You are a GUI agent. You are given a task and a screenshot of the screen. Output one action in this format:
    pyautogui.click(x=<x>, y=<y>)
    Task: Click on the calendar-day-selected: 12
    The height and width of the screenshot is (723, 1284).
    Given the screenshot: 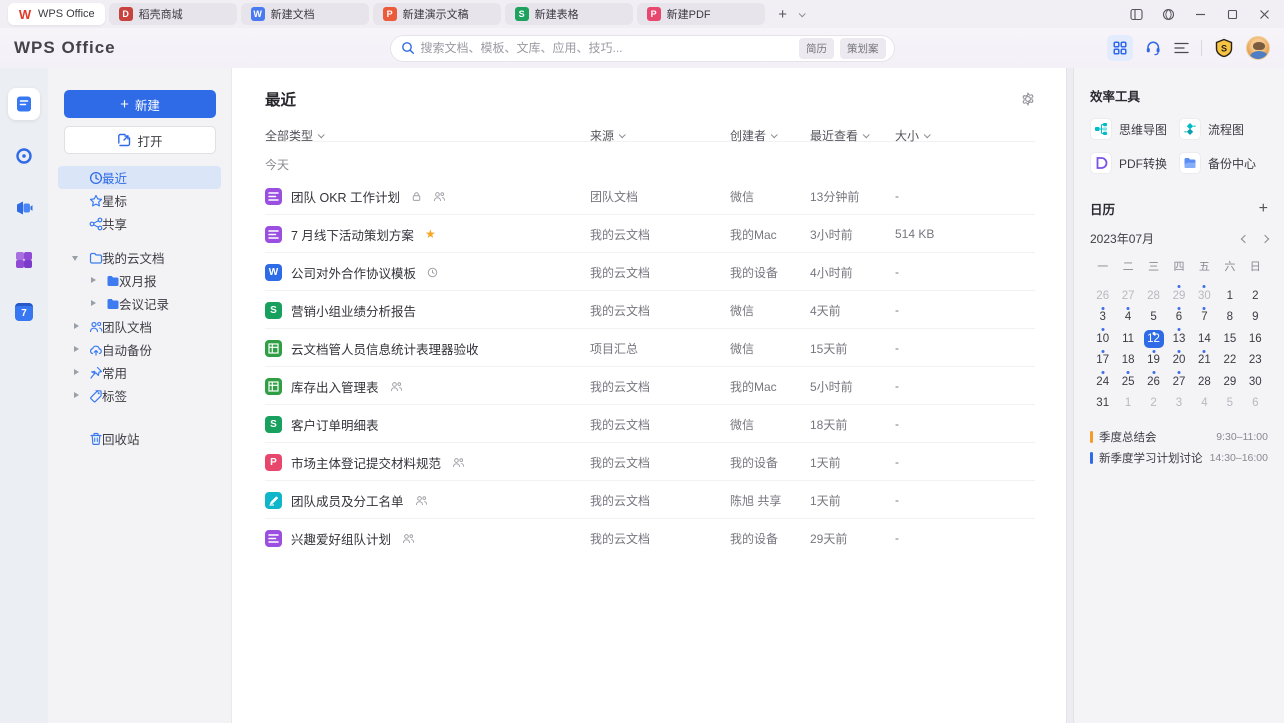 What is the action you would take?
    pyautogui.click(x=1153, y=339)
    